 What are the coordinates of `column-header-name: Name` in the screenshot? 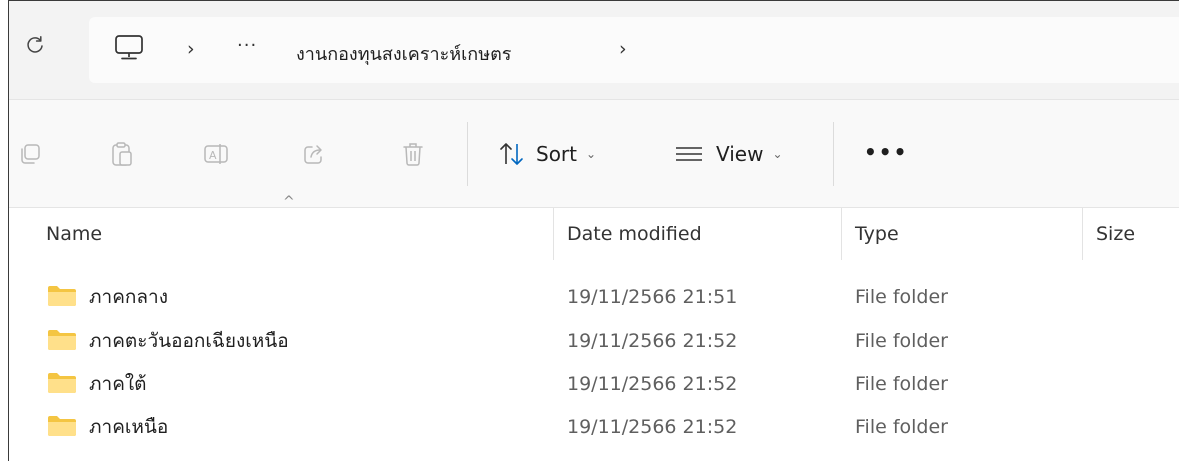 It's located at (299, 234).